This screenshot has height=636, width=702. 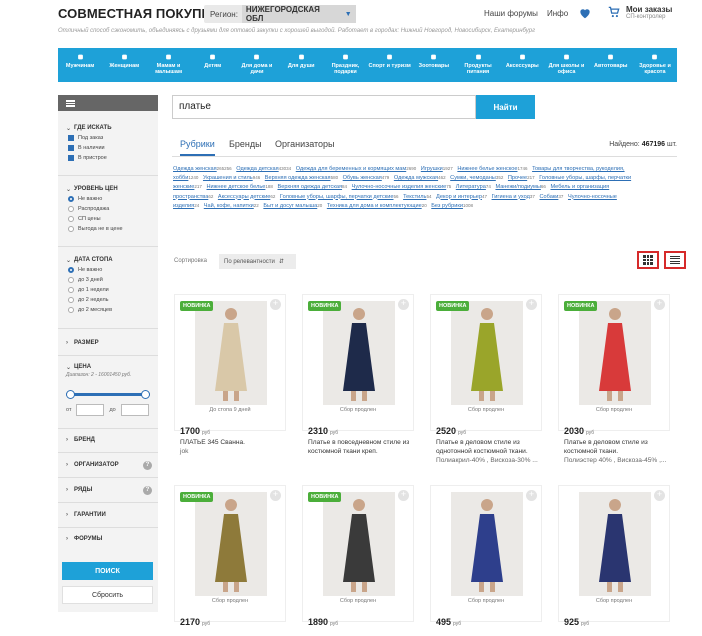 I want to click on price-level-option: Выгода не в цене, so click(x=108, y=229).